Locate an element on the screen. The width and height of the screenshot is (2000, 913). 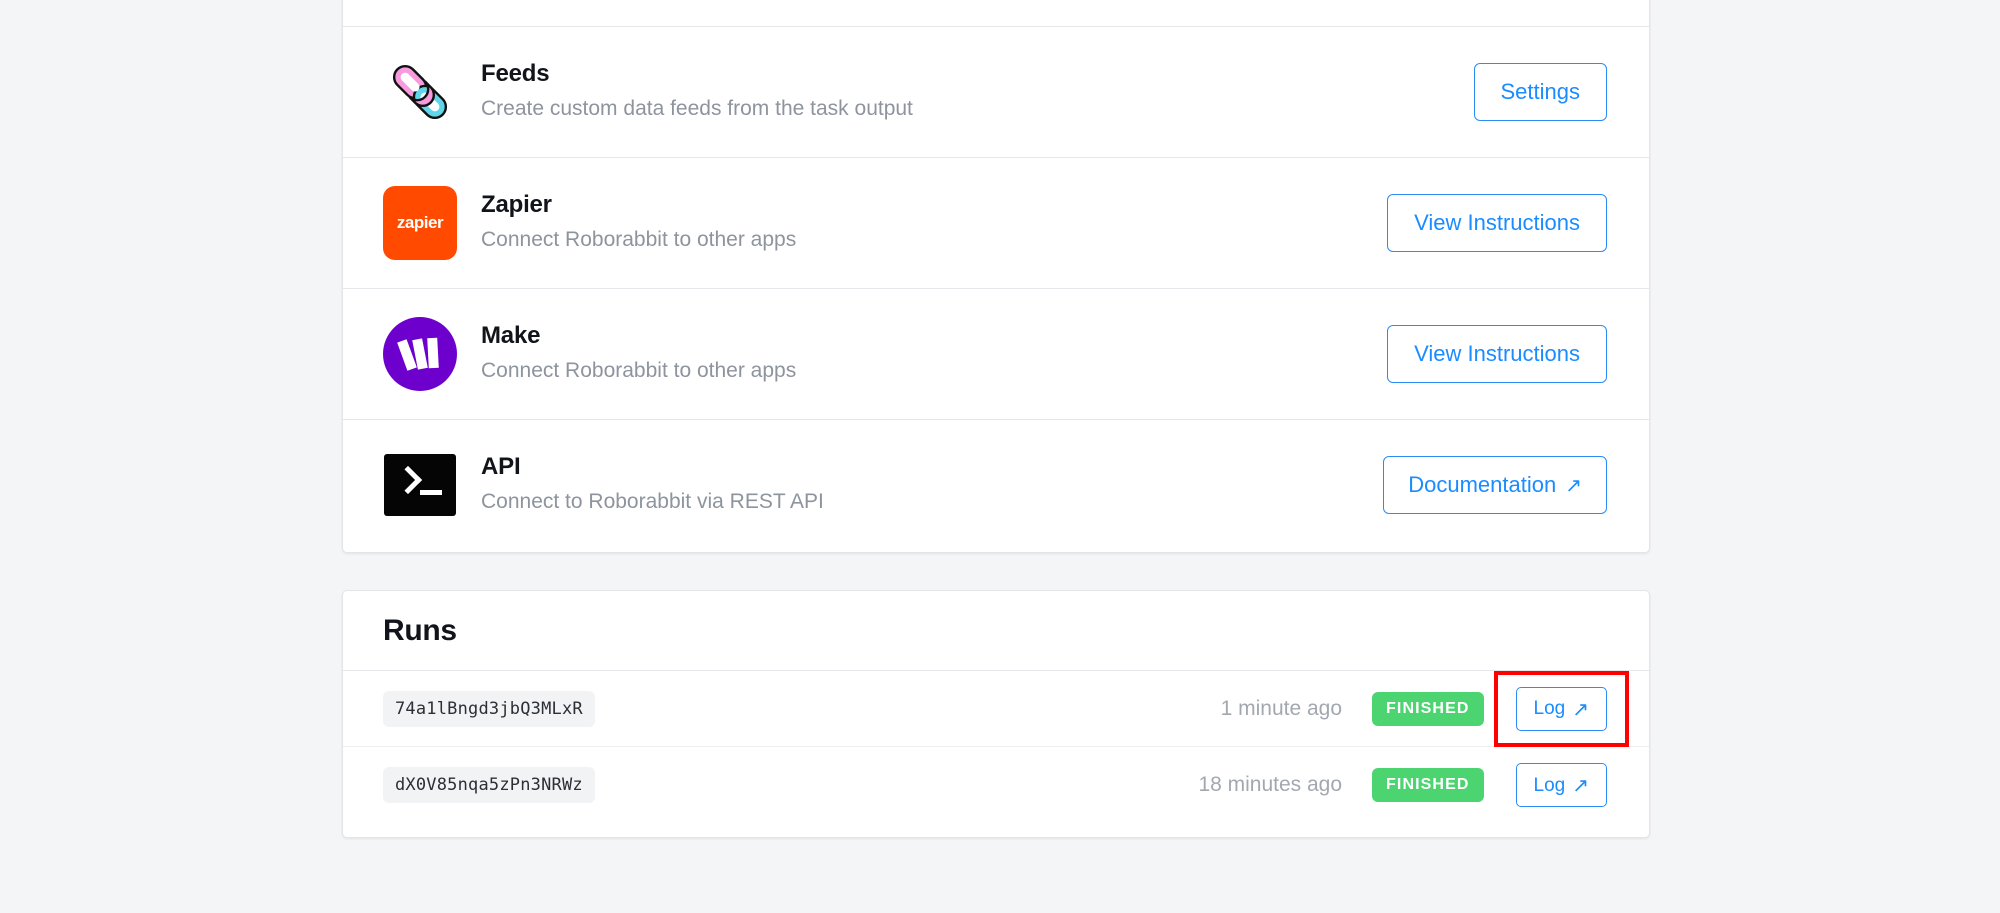
integration-title: API is located at coordinates (501, 467).